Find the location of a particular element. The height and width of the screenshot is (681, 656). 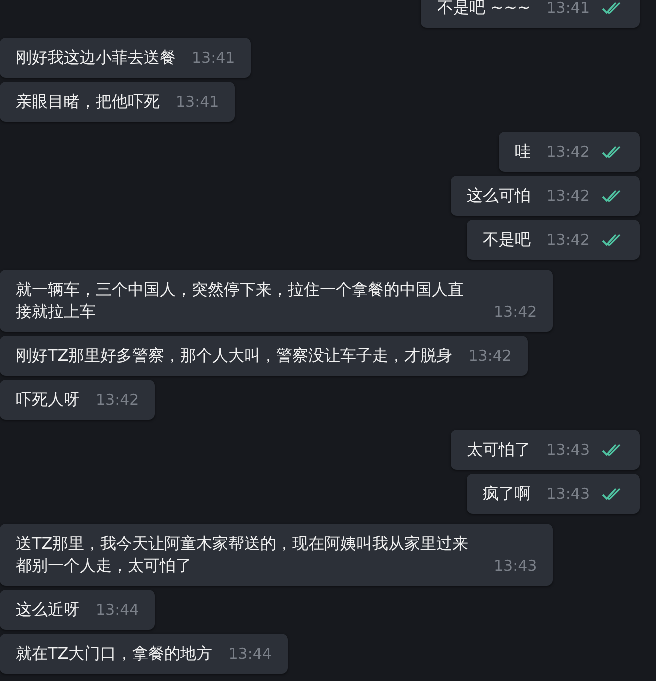

message-text: 亲眼目睹，把他吓死 is located at coordinates (88, 102).